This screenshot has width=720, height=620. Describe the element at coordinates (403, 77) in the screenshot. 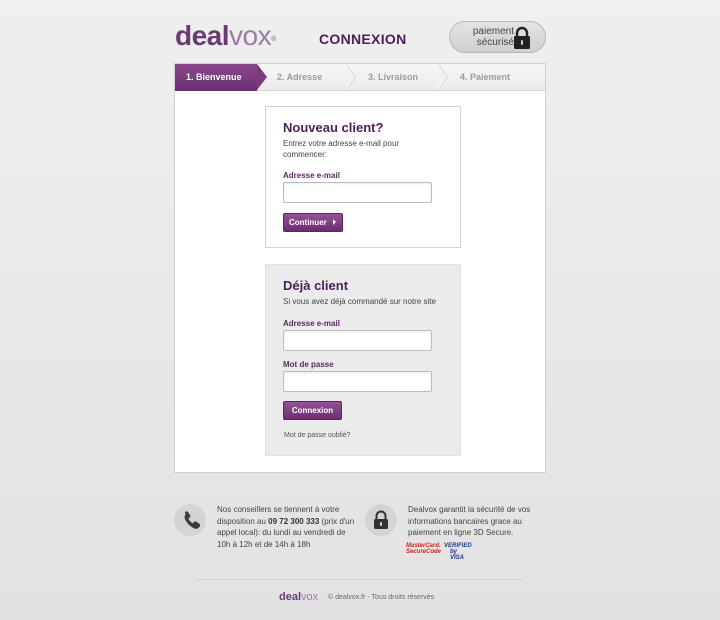

I see `step-livraison: 3. Livraison` at that location.